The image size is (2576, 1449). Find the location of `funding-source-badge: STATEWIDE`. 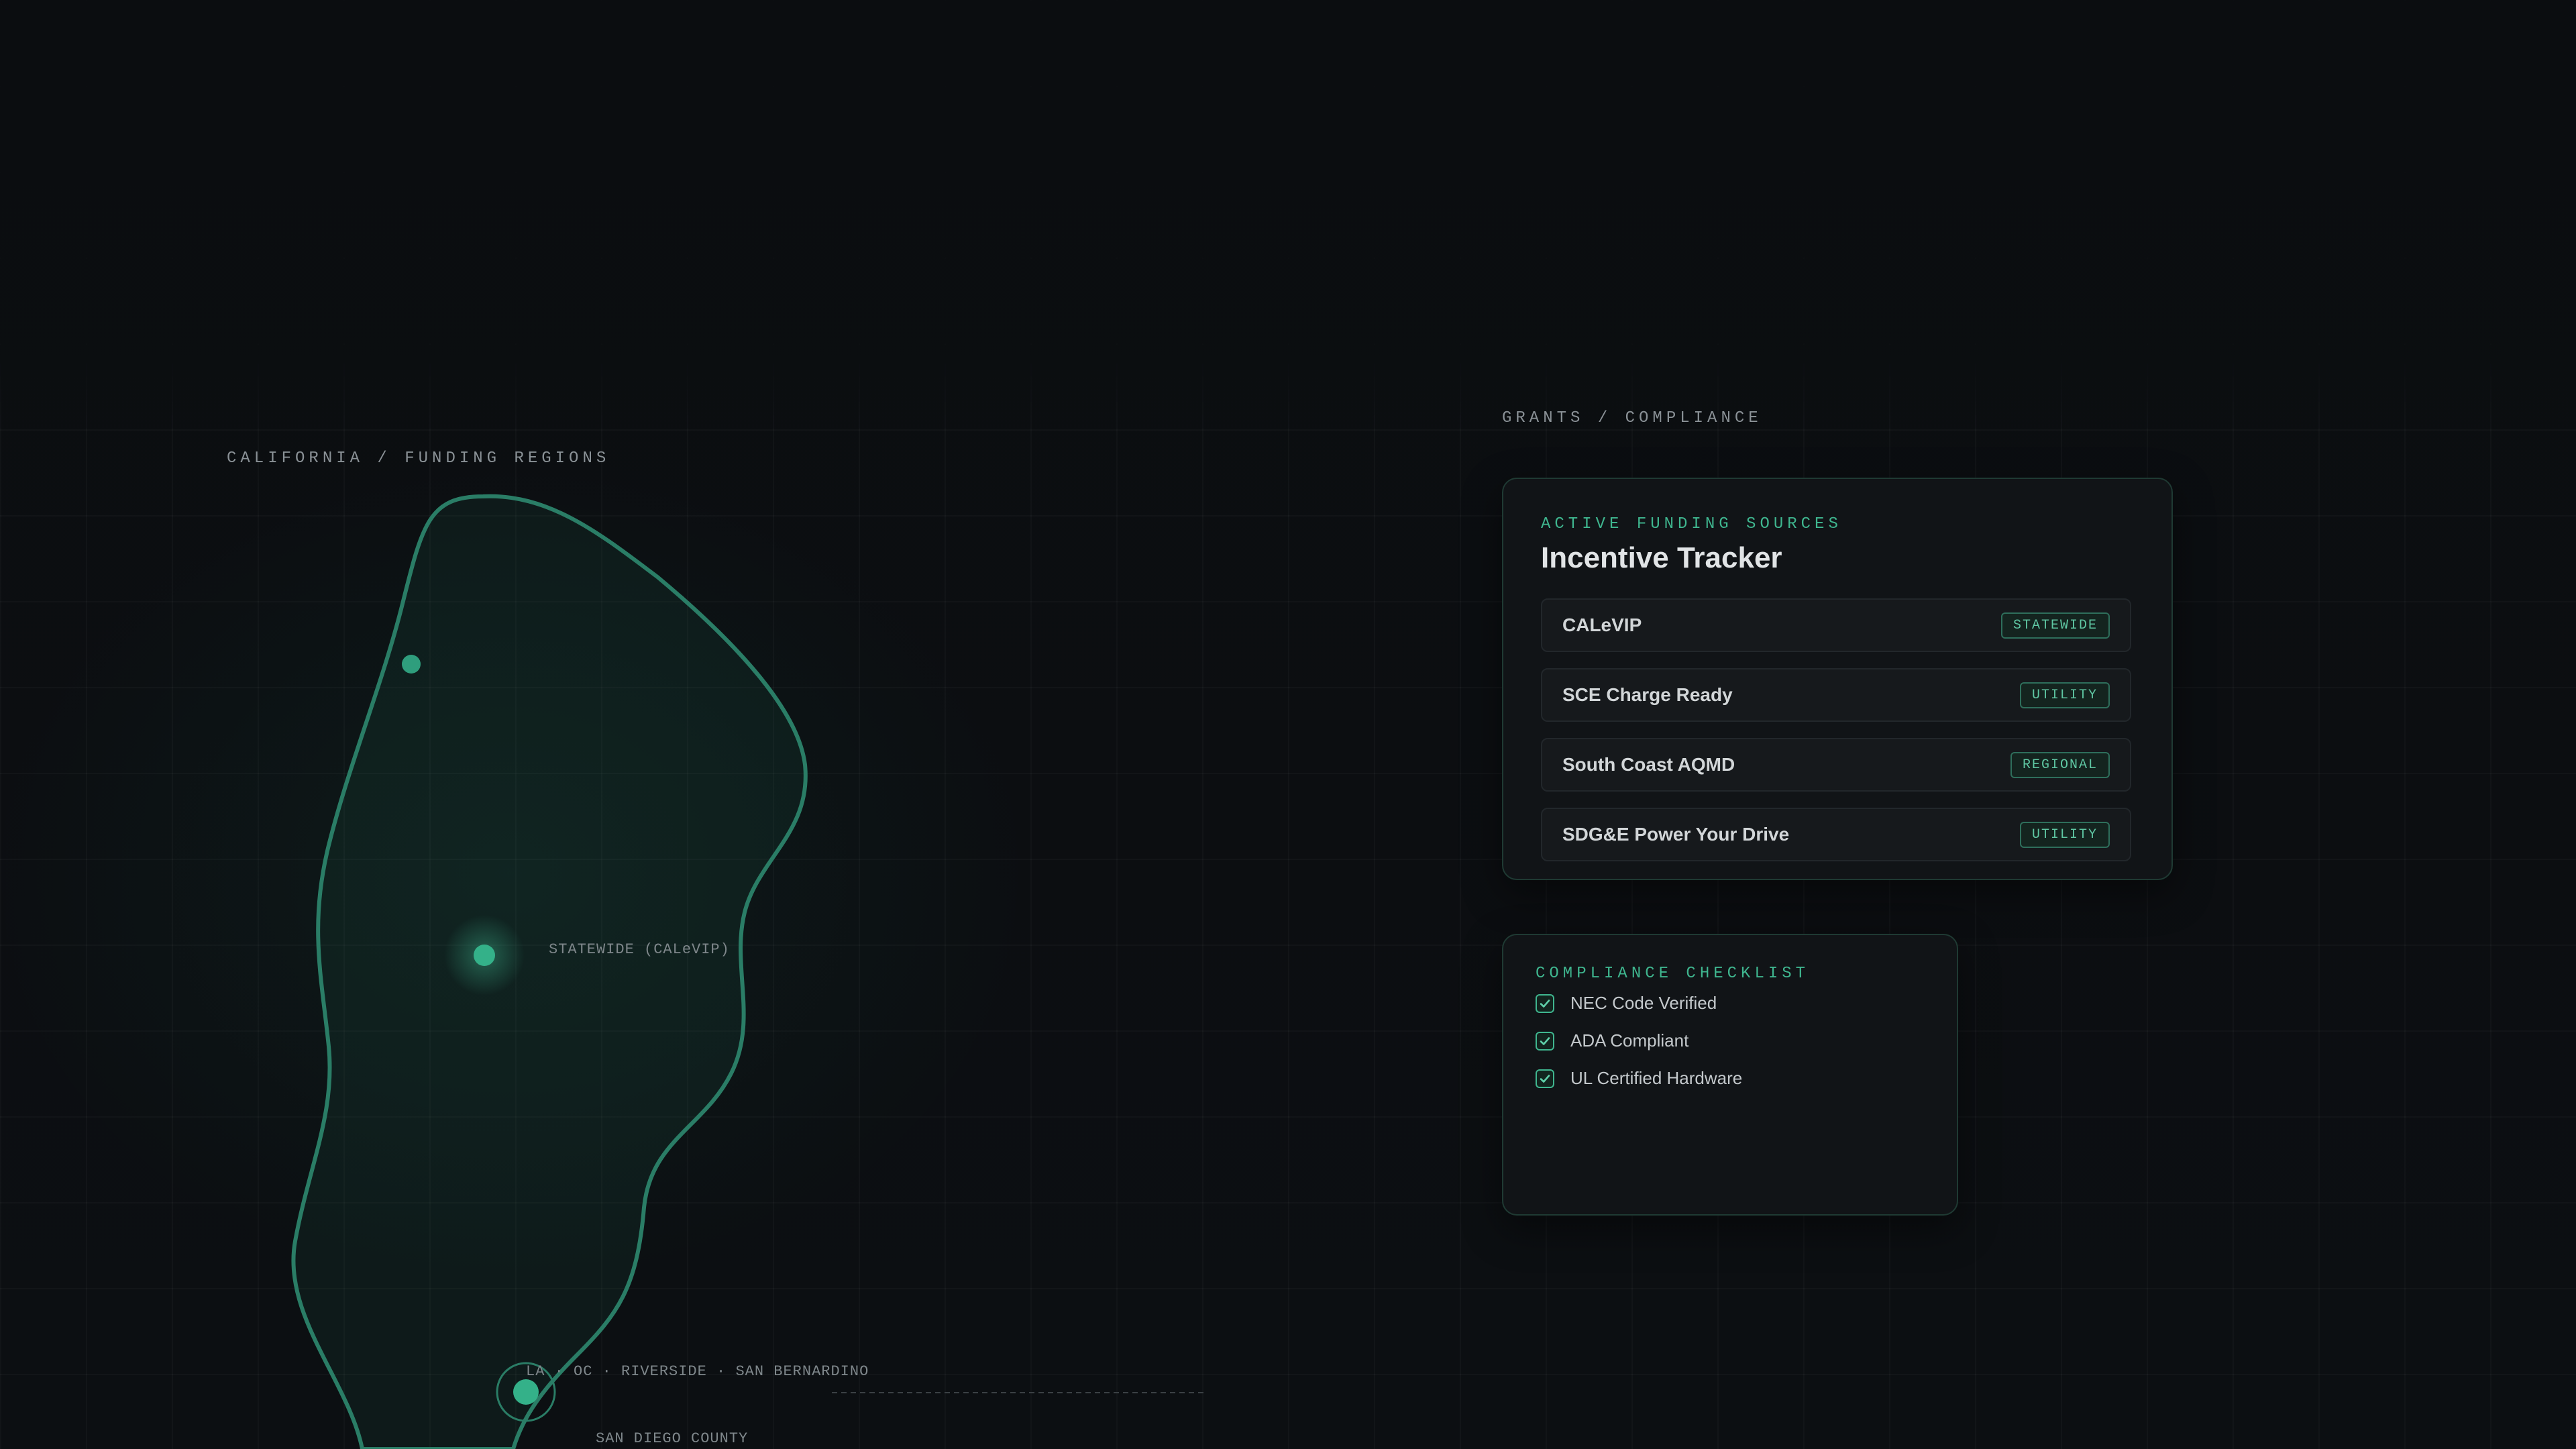

funding-source-badge: STATEWIDE is located at coordinates (2055, 625).